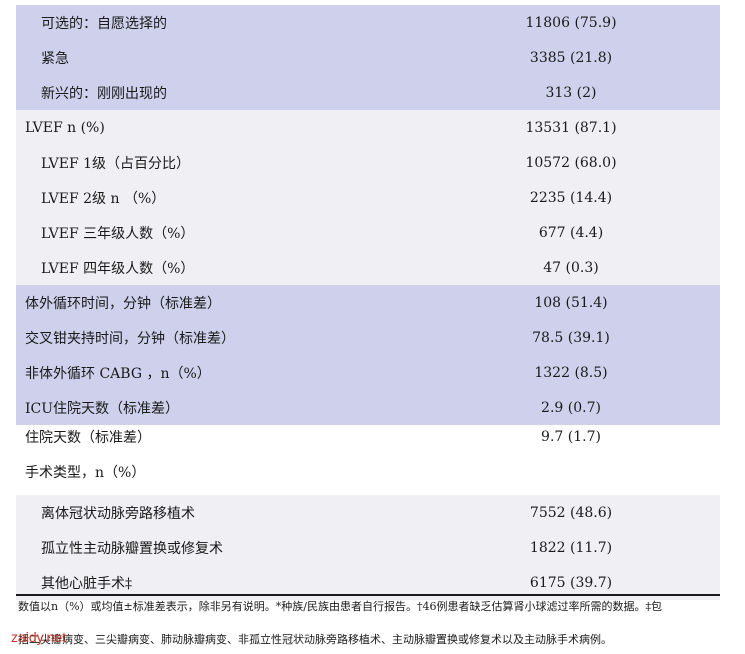  What do you see at coordinates (368, 22) in the screenshot?
I see `table-row: 可选的：自愿选择的 11806 (75.9)` at bounding box center [368, 22].